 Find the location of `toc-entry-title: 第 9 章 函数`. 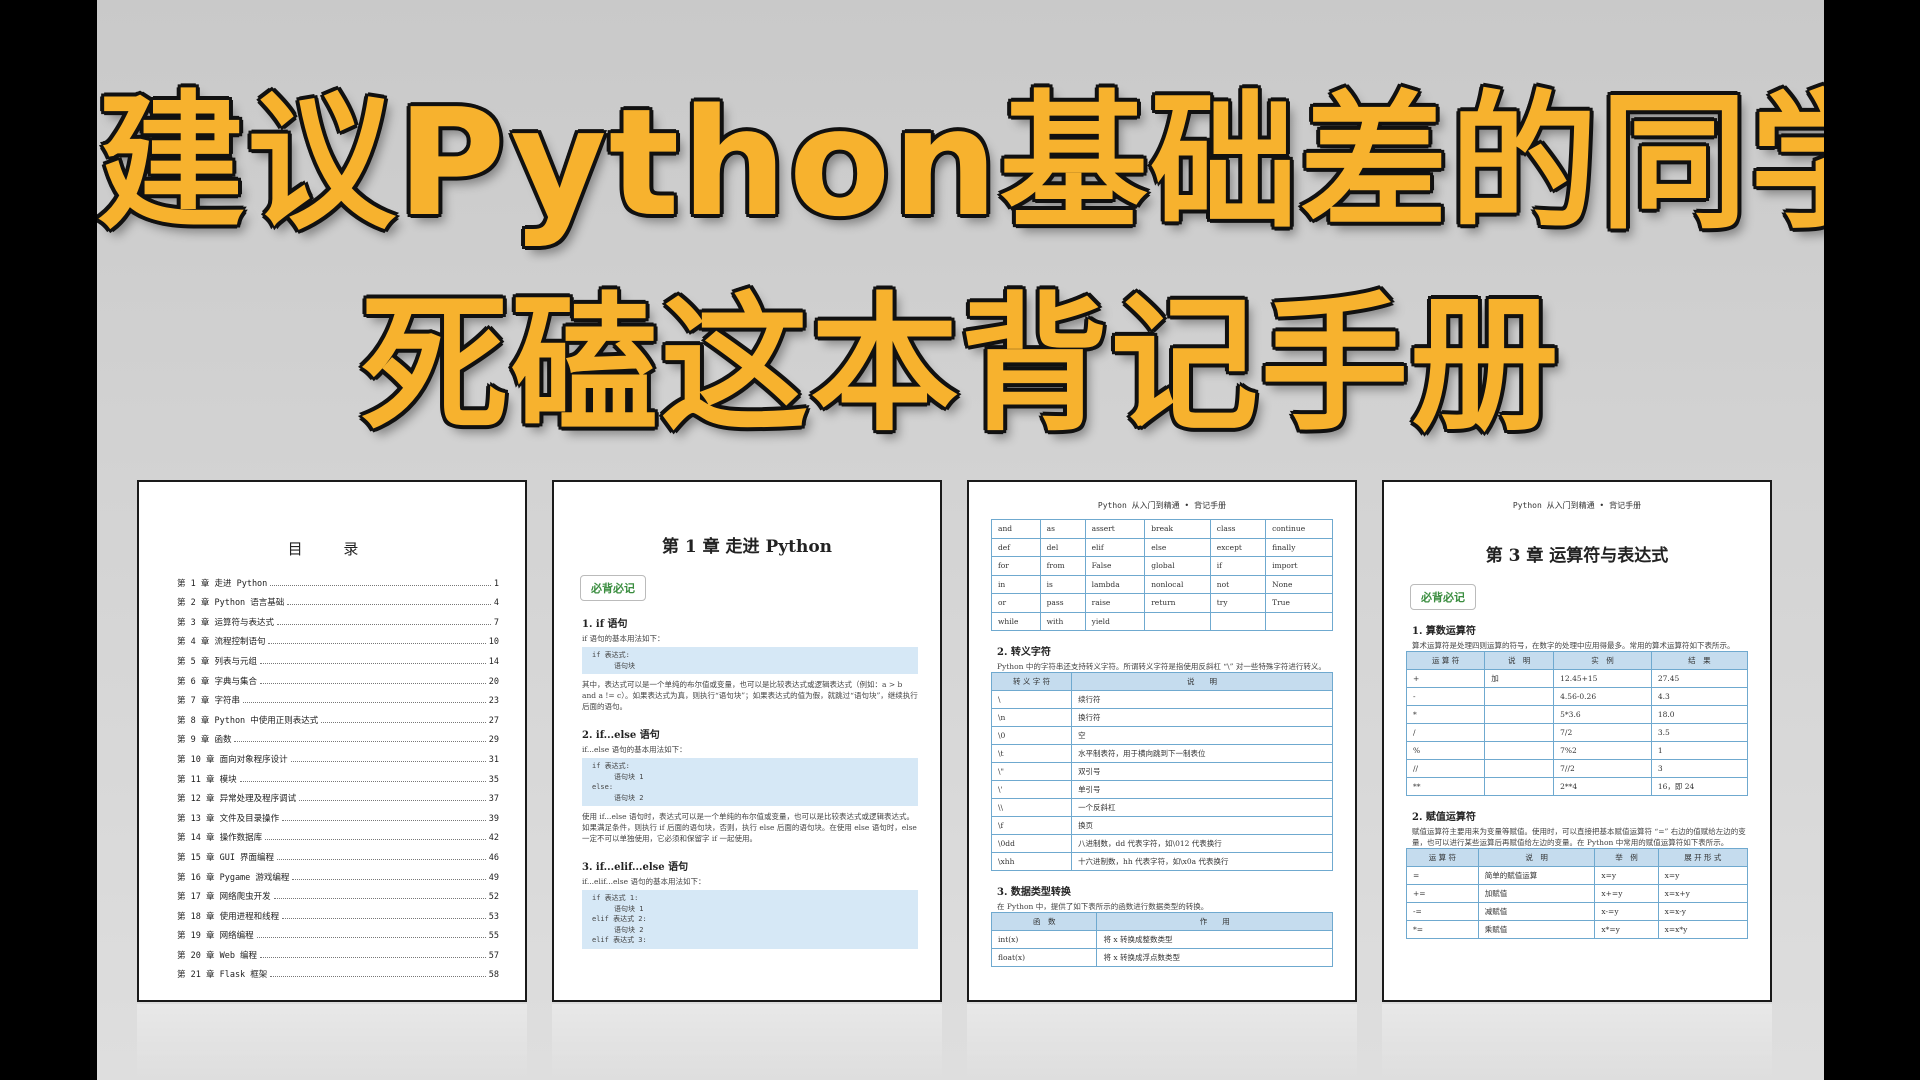

toc-entry-title: 第 9 章 函数 is located at coordinates (204, 740).